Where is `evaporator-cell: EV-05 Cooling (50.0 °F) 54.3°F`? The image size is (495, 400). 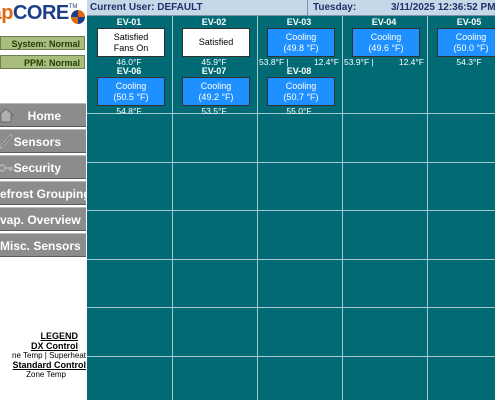 evaporator-cell: EV-05 Cooling (50.0 °F) 54.3°F is located at coordinates (461, 46).